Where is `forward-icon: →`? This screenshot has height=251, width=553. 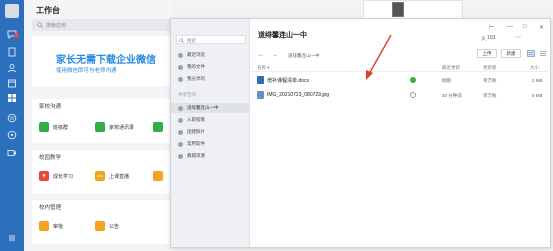
forward-icon: → is located at coordinates (275, 55).